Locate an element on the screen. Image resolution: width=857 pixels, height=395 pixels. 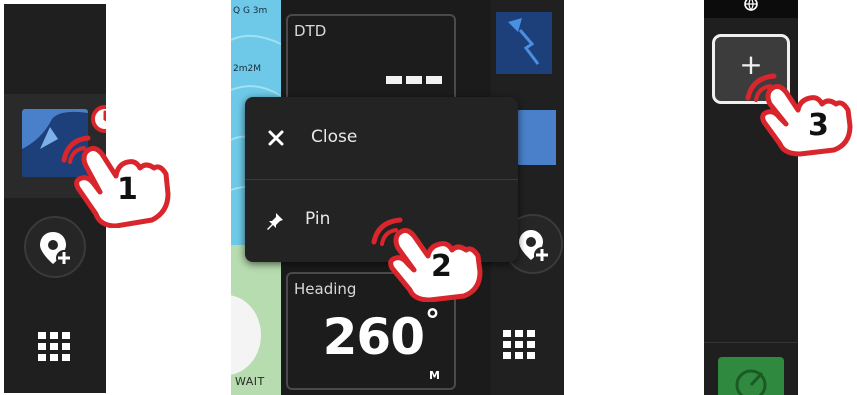
pin-icon is located at coordinates (275, 221).